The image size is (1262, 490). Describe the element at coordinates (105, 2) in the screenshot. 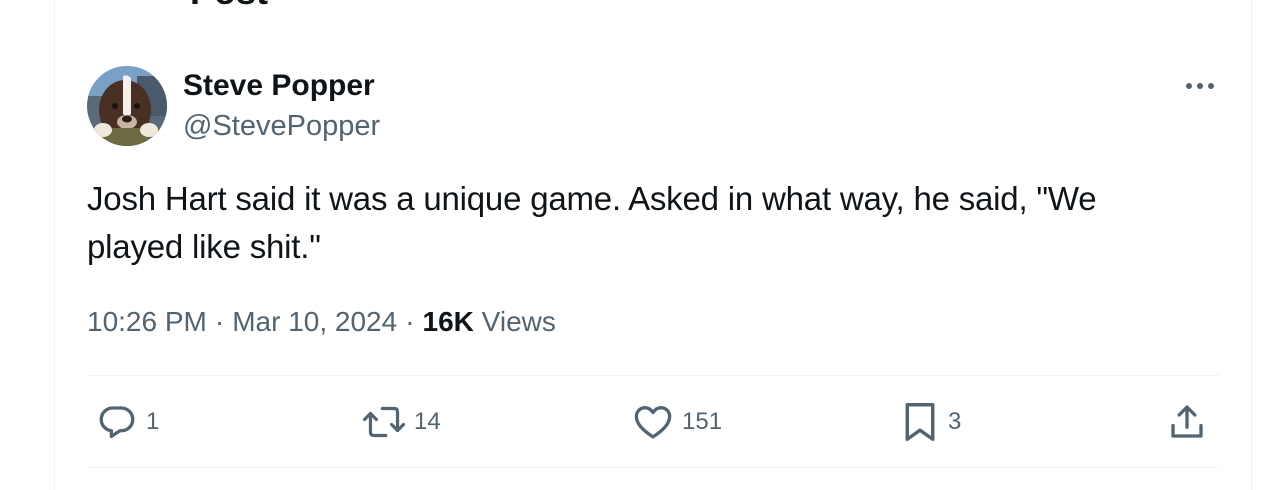

I see `arrow-left-icon` at that location.